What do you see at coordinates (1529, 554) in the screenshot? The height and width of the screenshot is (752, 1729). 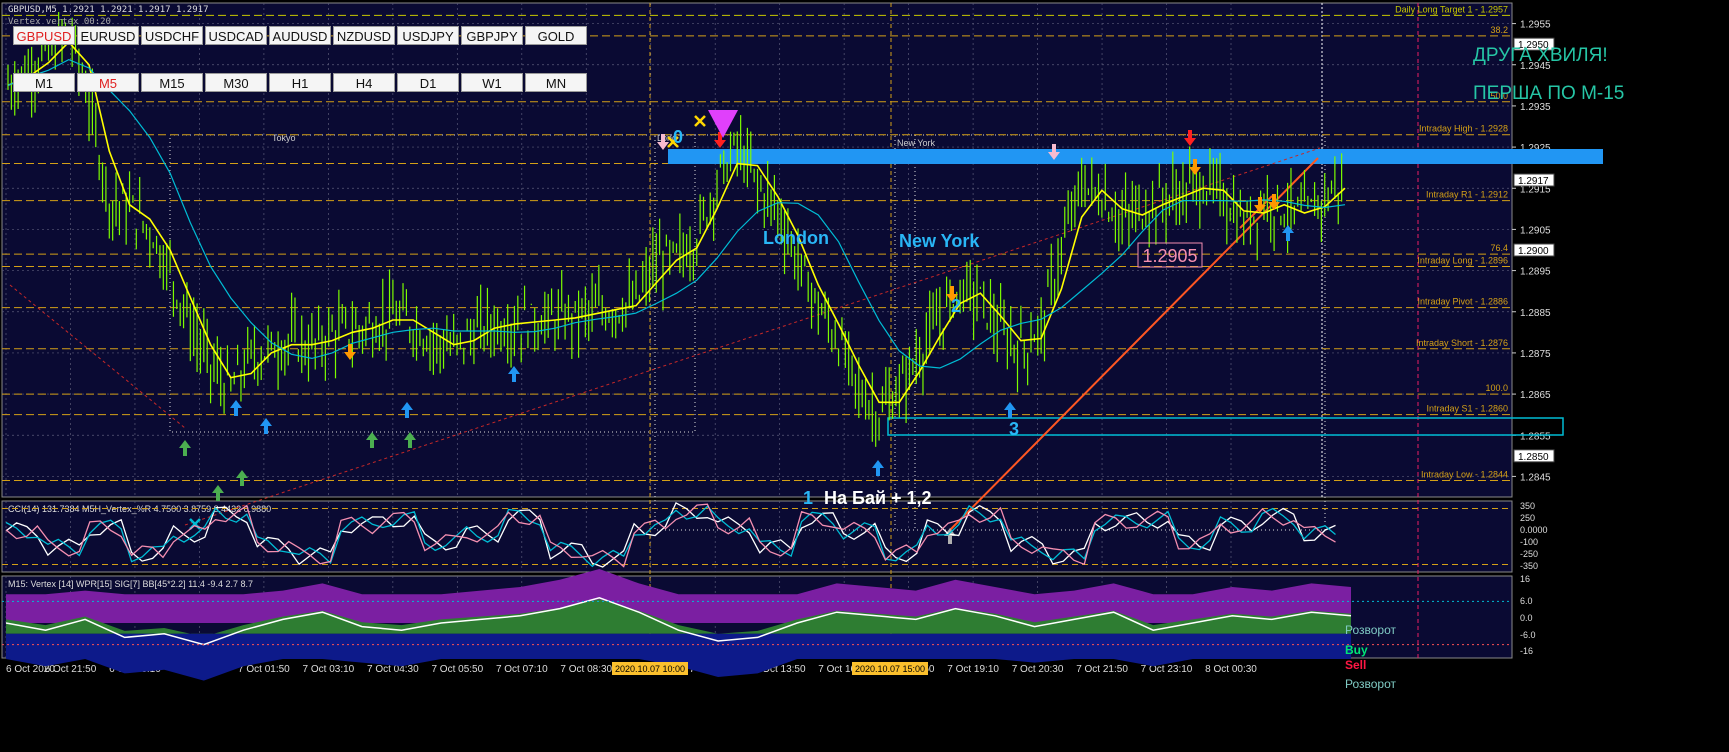 I see `cci-tick-label: -250` at bounding box center [1529, 554].